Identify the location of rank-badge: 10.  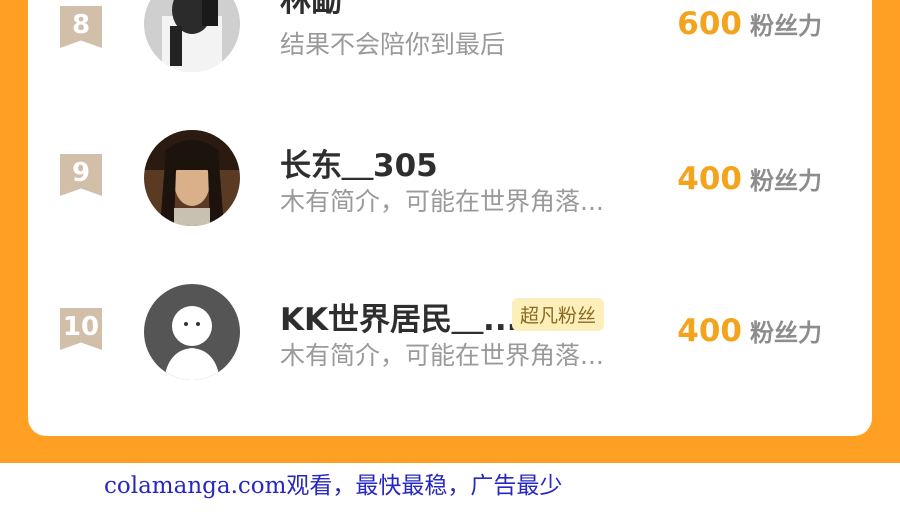
(81, 329).